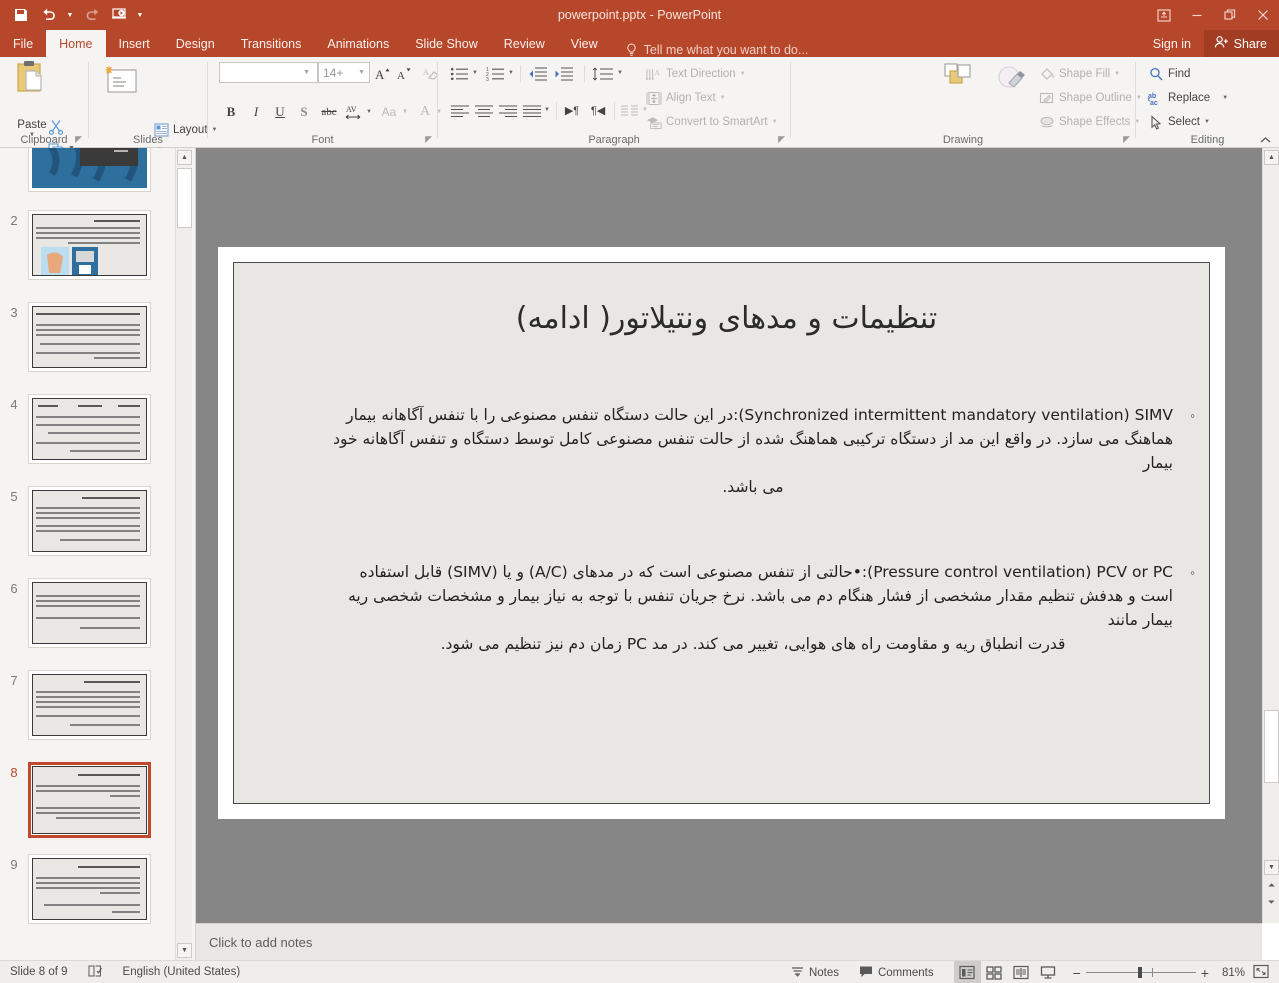  I want to click on align-right-button, so click(508, 110).